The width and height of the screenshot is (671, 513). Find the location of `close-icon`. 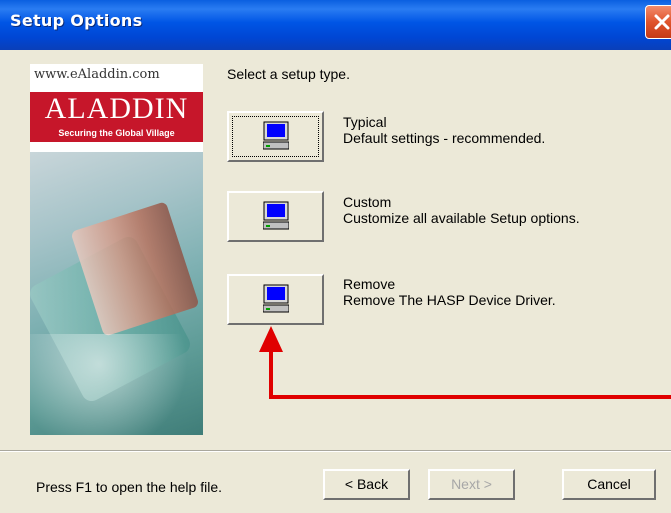

close-icon is located at coordinates (662, 22).